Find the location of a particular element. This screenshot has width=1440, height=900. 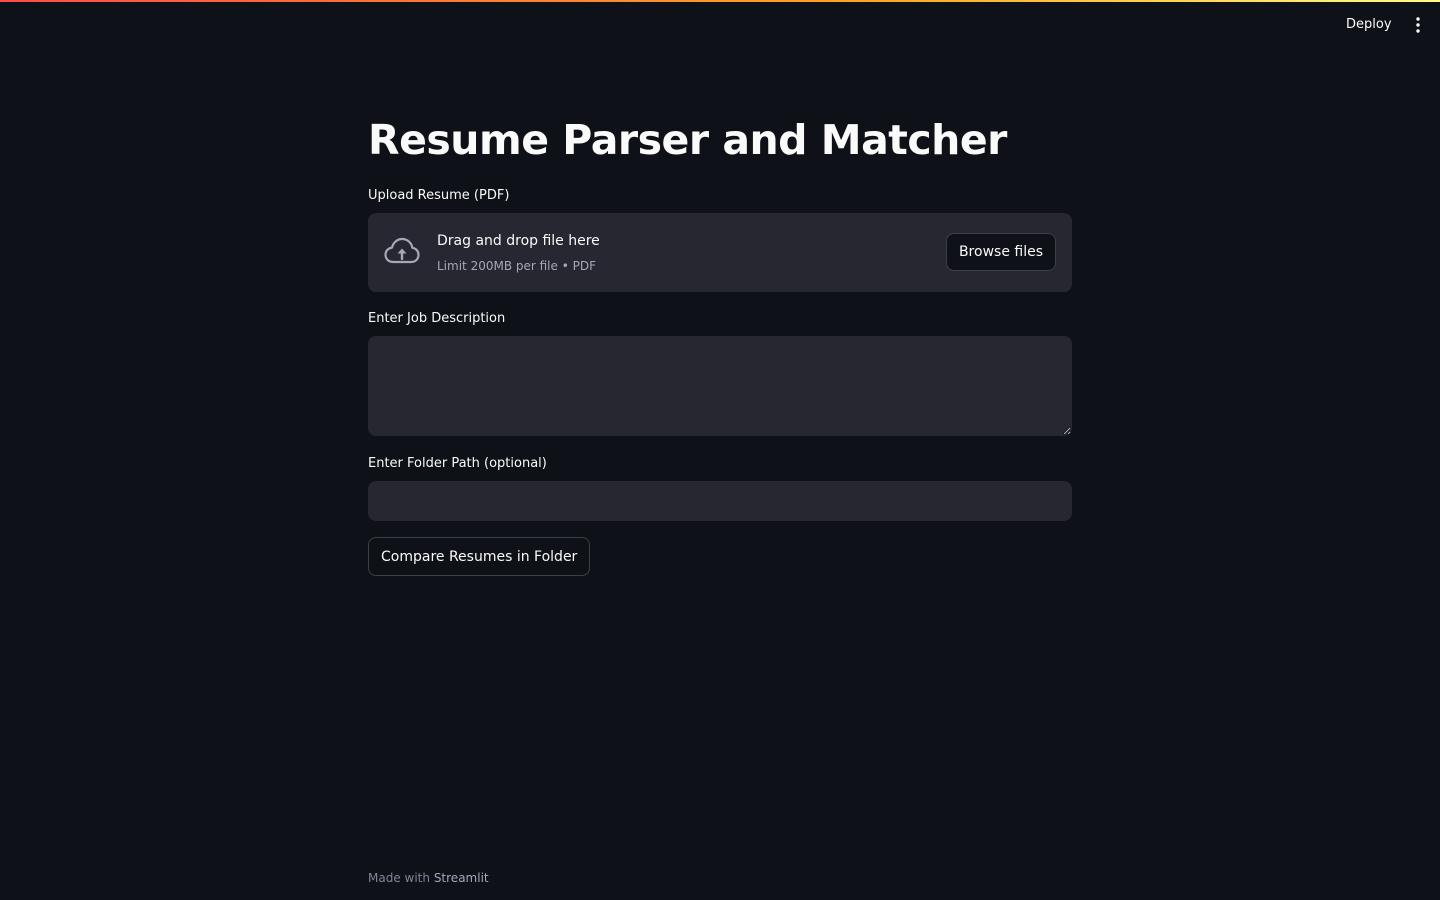

footer: Made with Streamlit is located at coordinates (428, 878).